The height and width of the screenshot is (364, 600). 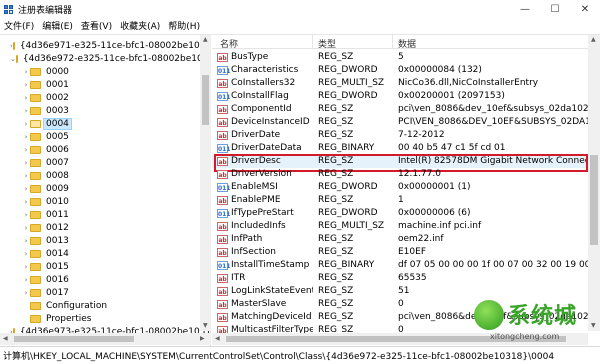 What do you see at coordinates (400, 187) in the screenshot?
I see `value-row: 011 EnableMSI REG_DWORD 0x00000001 (1)` at bounding box center [400, 187].